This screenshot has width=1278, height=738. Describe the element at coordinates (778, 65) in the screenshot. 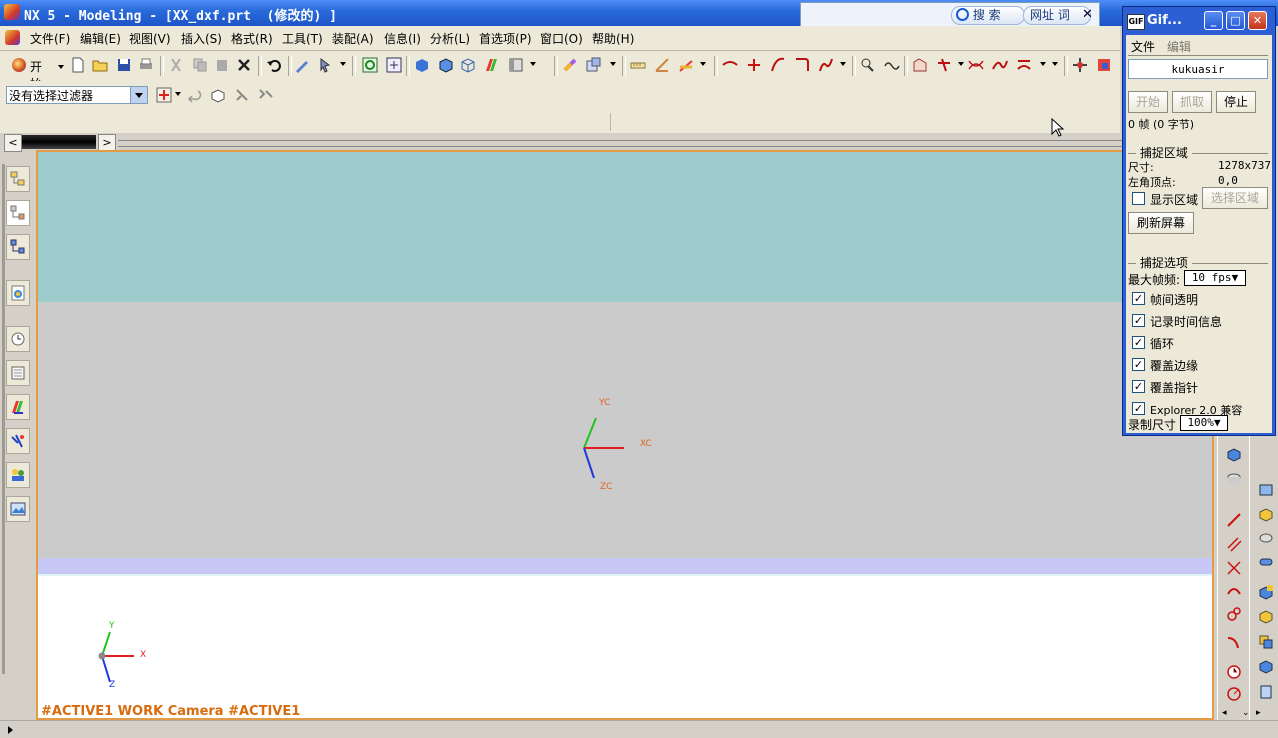

I see `spline-icon` at that location.